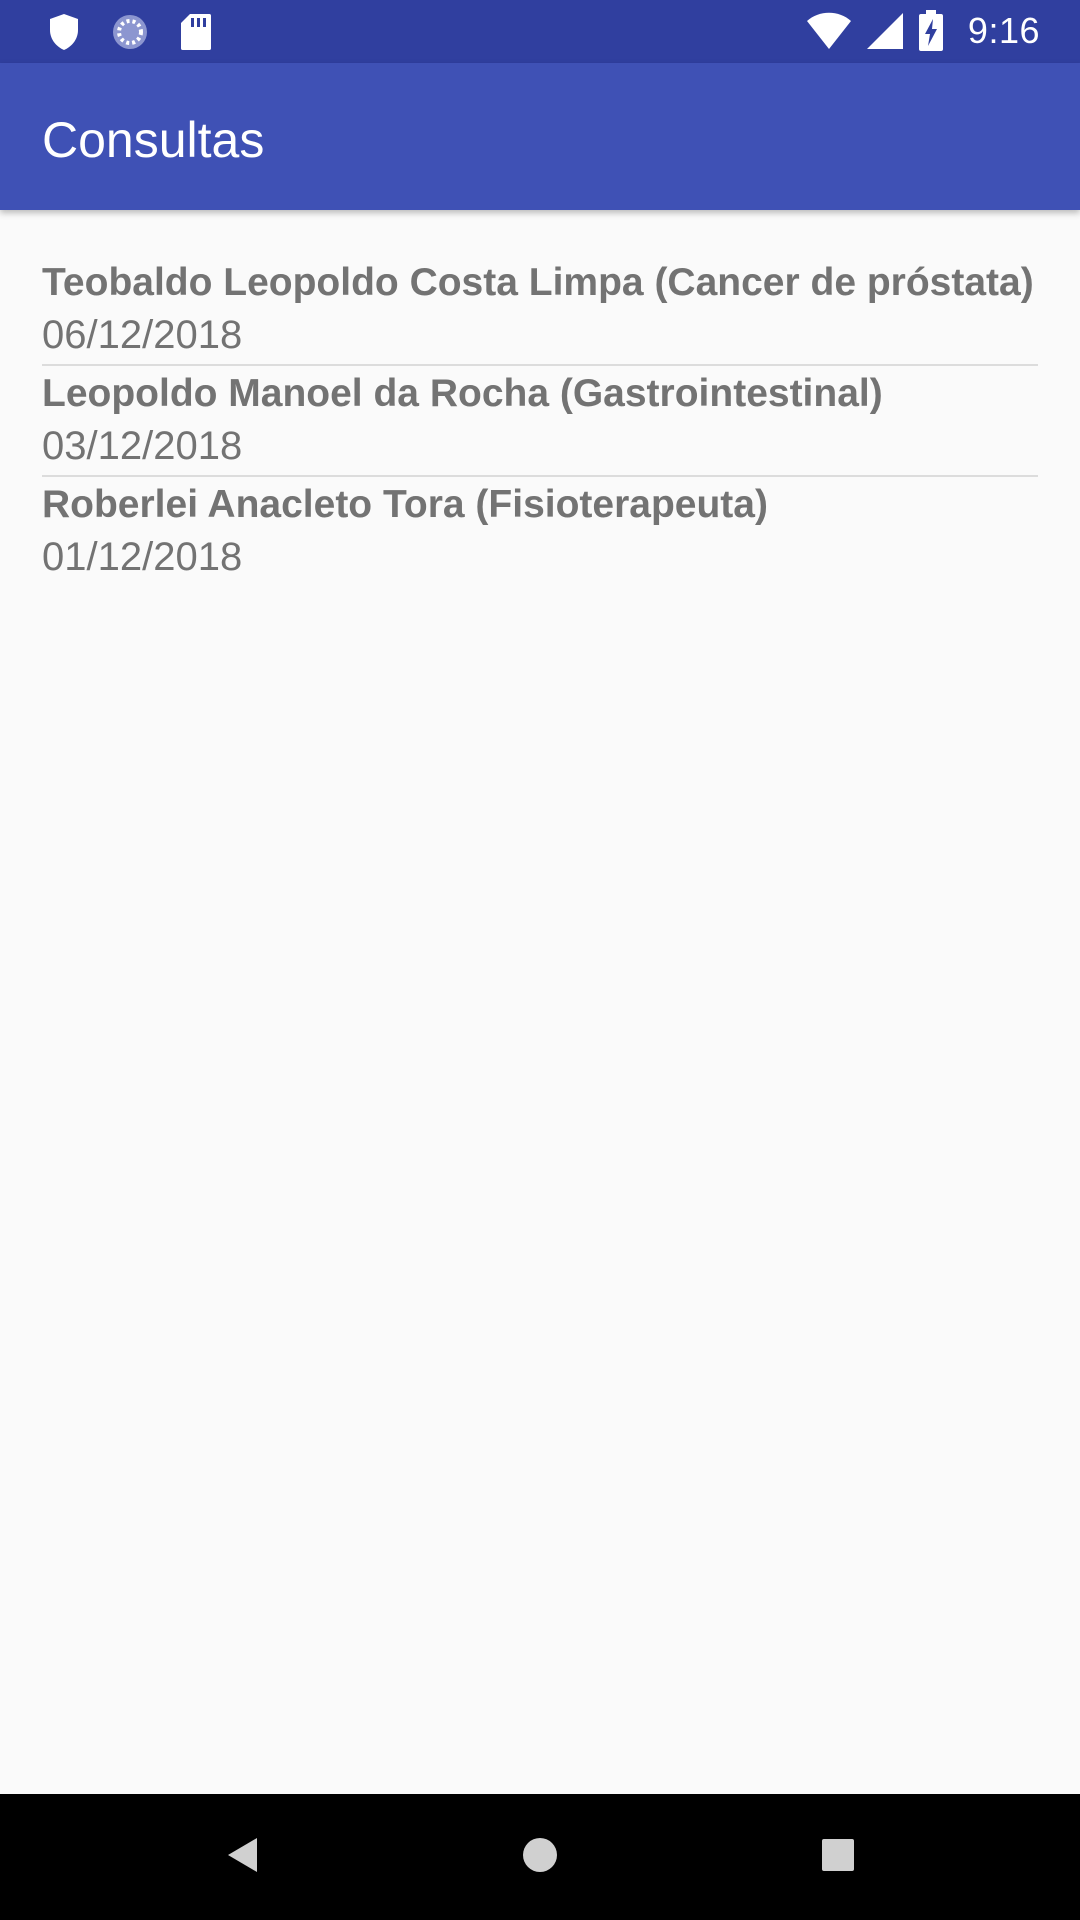 The image size is (1080, 1920). What do you see at coordinates (196, 32) in the screenshot?
I see `sd-card-icon` at bounding box center [196, 32].